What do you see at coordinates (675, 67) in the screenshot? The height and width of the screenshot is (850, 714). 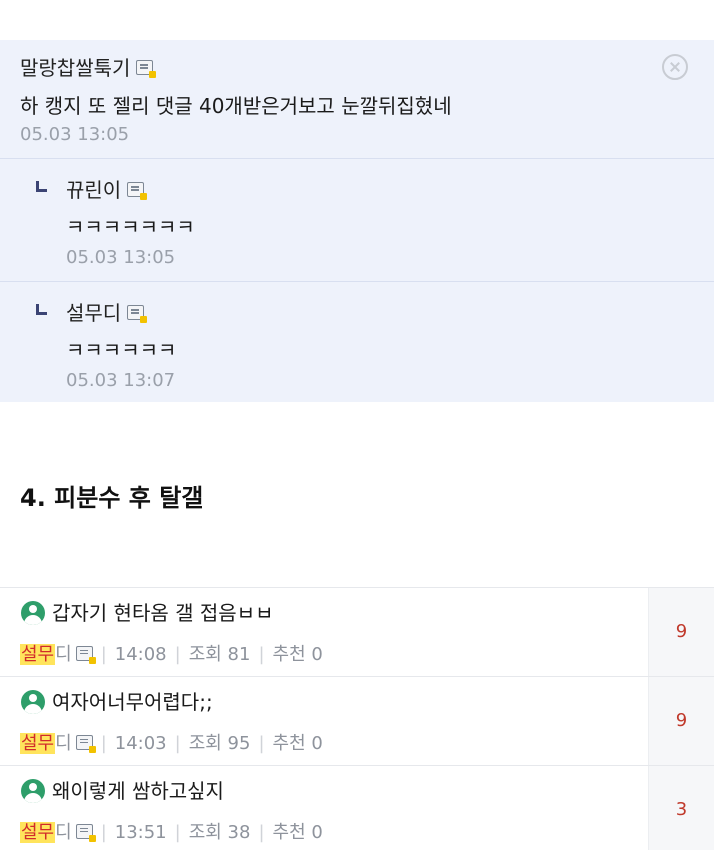 I see `close-icon` at bounding box center [675, 67].